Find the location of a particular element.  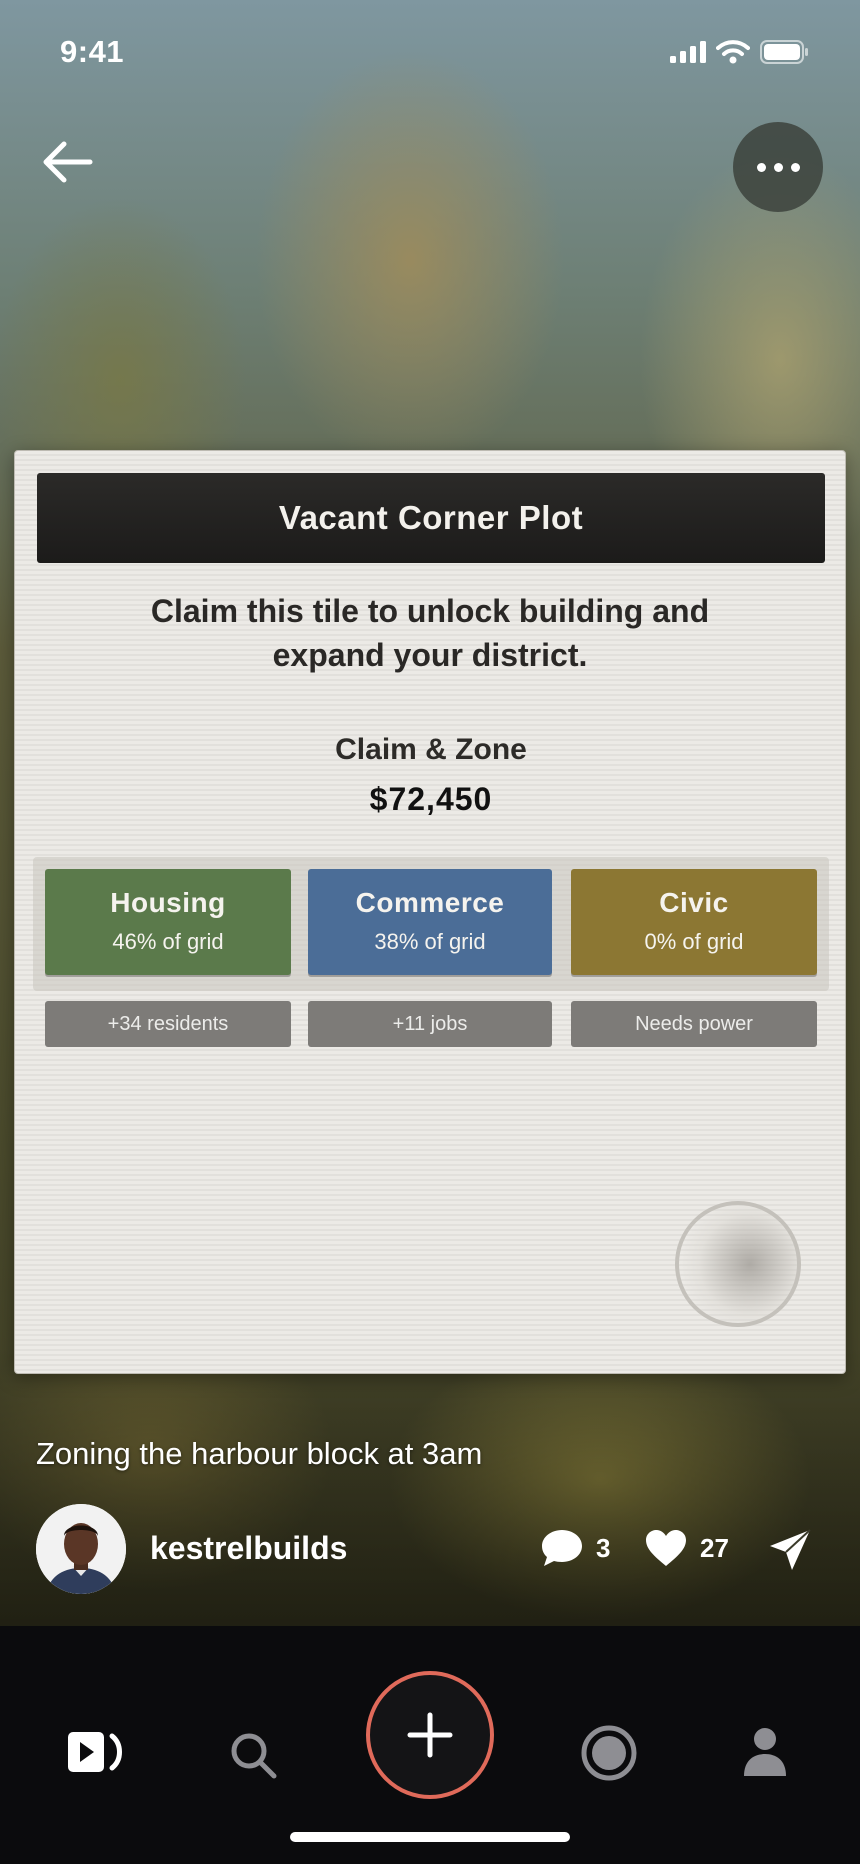

status-bar: 9:41 is located at coordinates (430, 55).